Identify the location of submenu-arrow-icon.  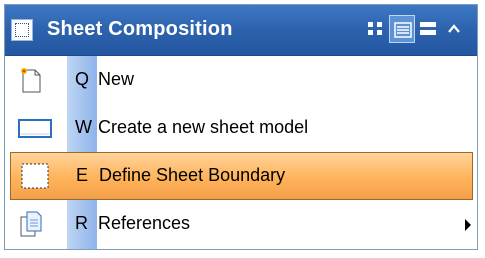
(468, 225).